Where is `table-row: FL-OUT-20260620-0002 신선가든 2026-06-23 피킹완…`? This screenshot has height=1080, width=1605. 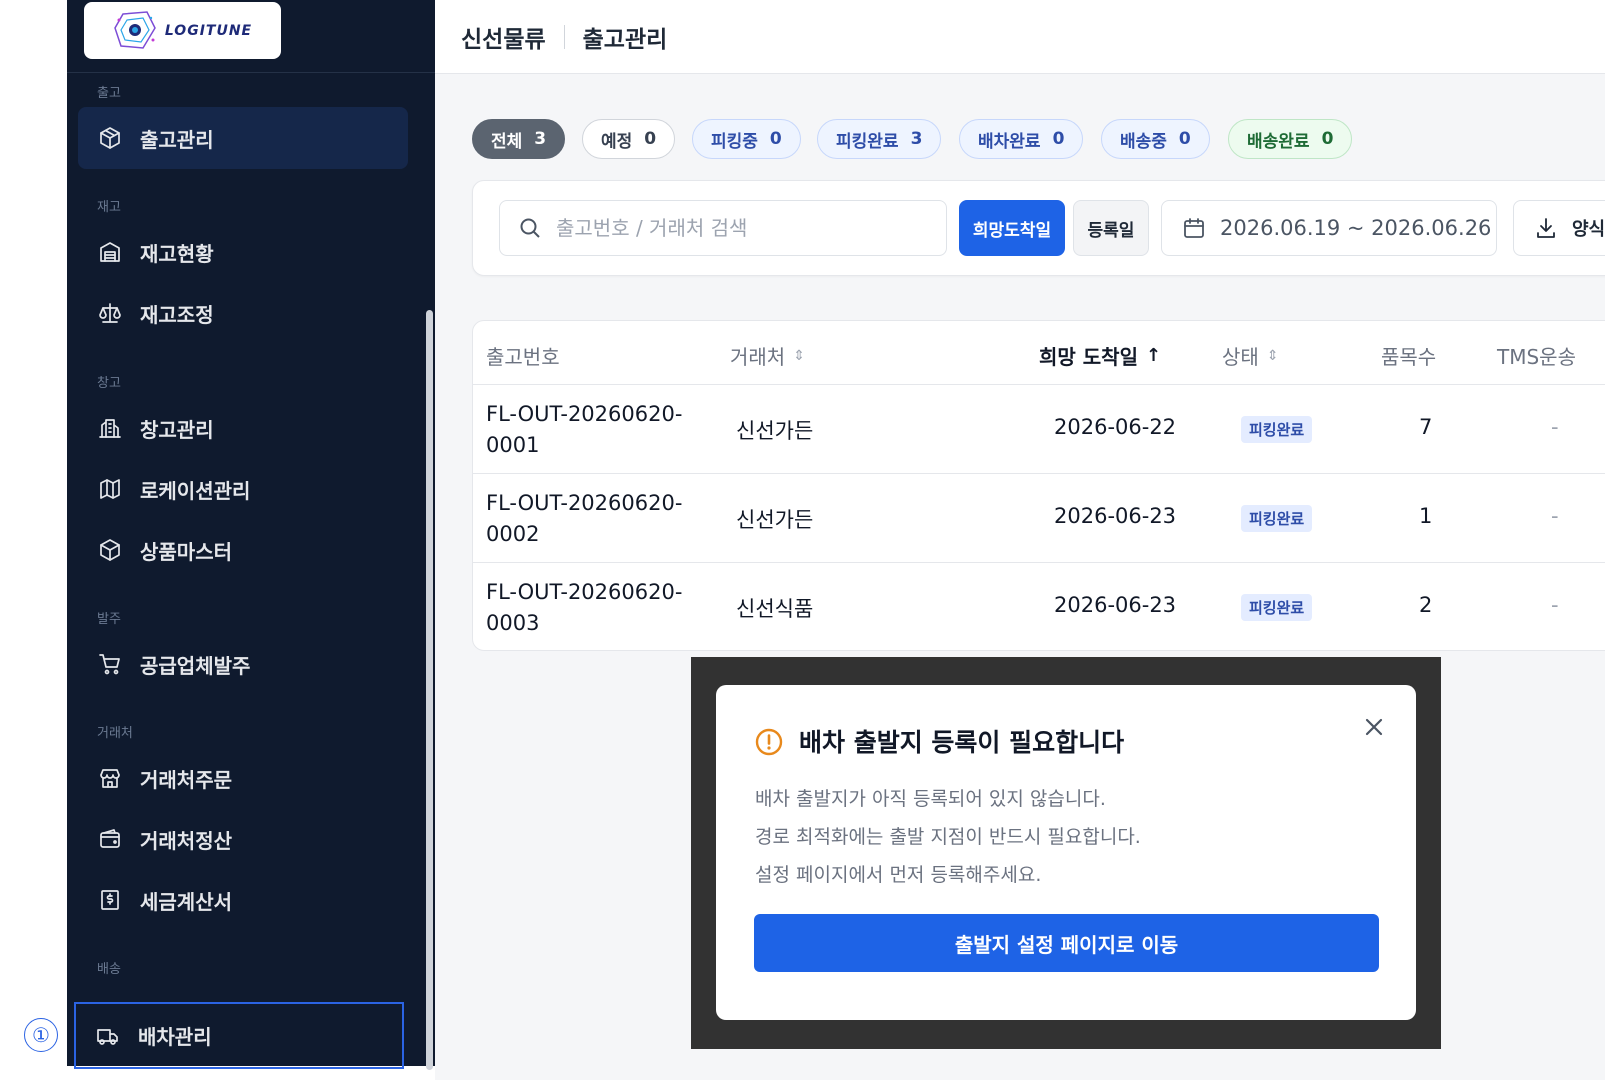
table-row: FL-OUT-20260620-0002 신선가든 2026-06-23 피킹완… is located at coordinates (1039, 518).